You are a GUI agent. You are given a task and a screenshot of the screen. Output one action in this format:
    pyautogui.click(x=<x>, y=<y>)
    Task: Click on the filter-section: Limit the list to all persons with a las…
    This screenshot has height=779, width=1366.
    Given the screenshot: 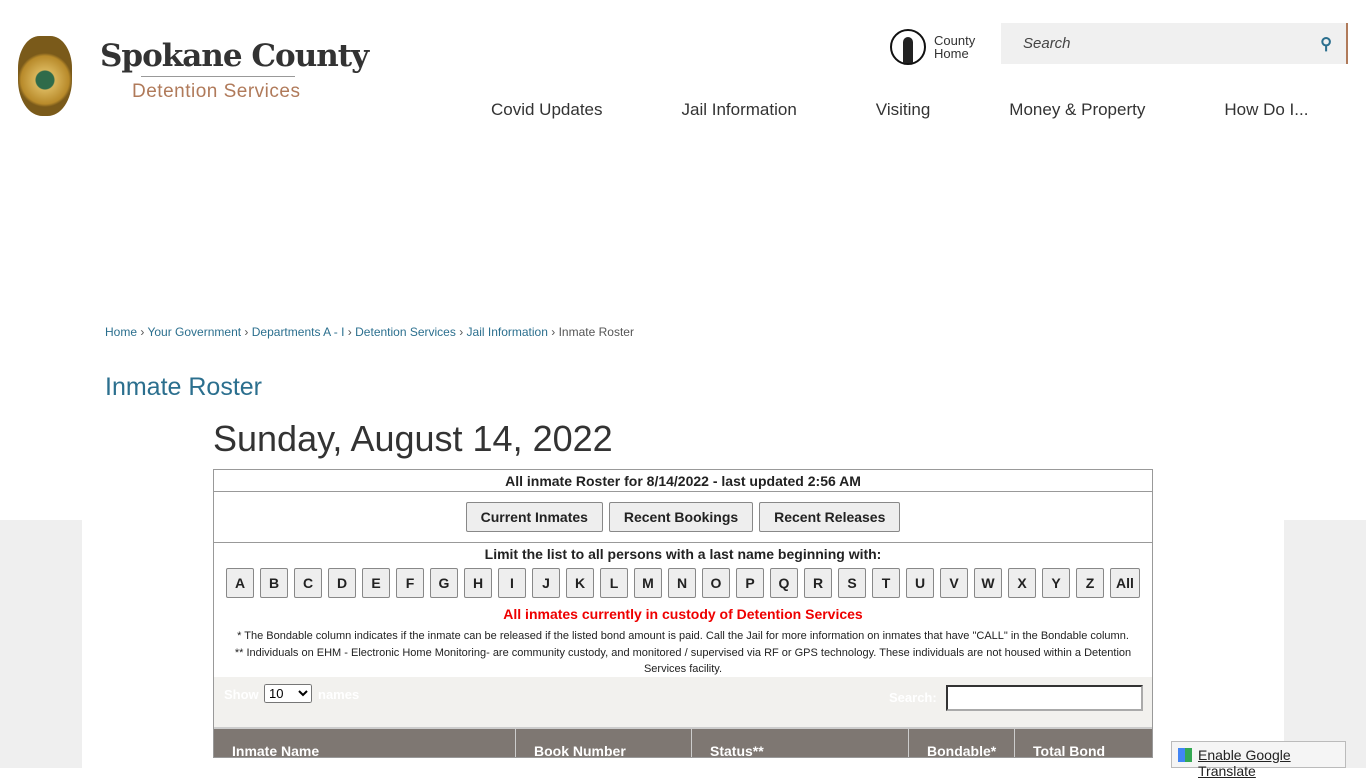 What is the action you would take?
    pyautogui.click(x=683, y=610)
    